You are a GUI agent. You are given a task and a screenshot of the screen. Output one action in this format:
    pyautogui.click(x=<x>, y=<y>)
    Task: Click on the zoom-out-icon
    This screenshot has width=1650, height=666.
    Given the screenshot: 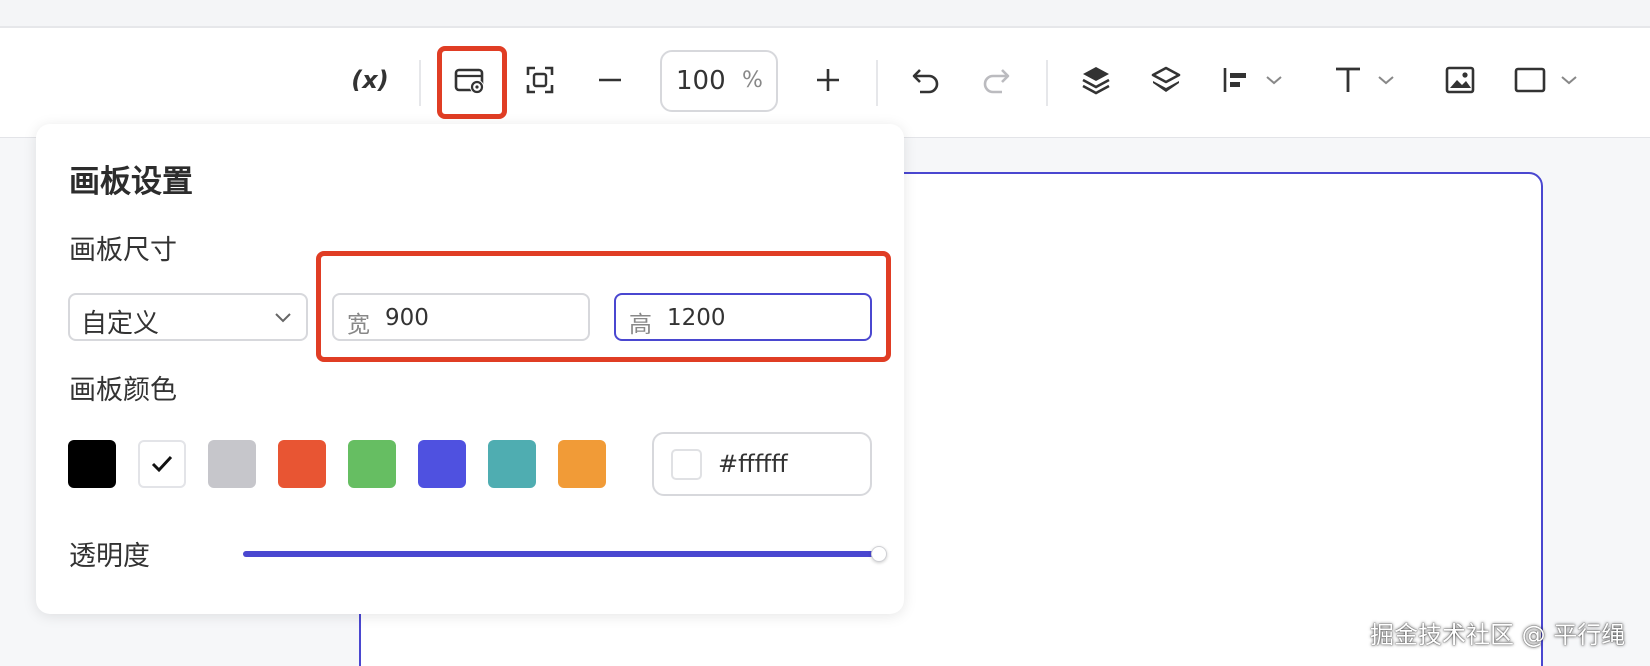 What is the action you would take?
    pyautogui.click(x=610, y=80)
    